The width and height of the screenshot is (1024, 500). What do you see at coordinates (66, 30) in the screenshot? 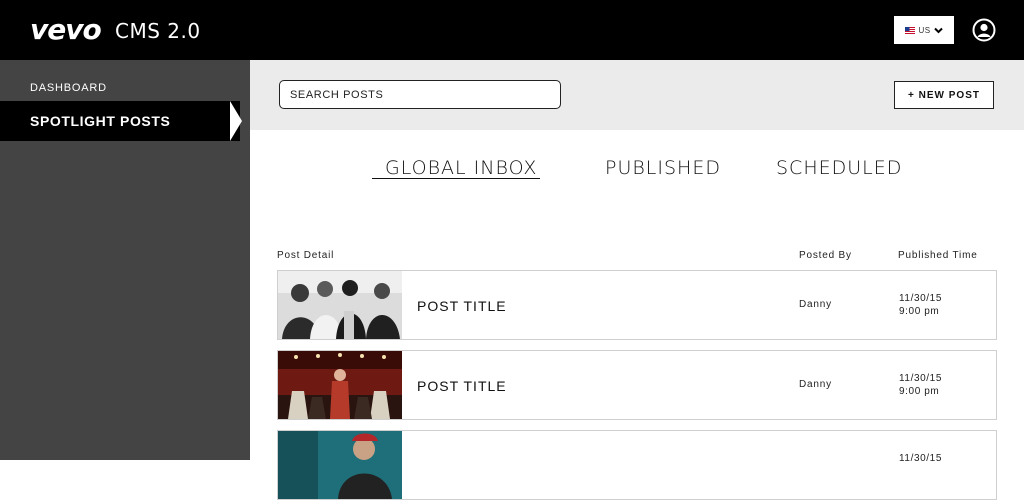
I see `vevo-logo: vevo` at bounding box center [66, 30].